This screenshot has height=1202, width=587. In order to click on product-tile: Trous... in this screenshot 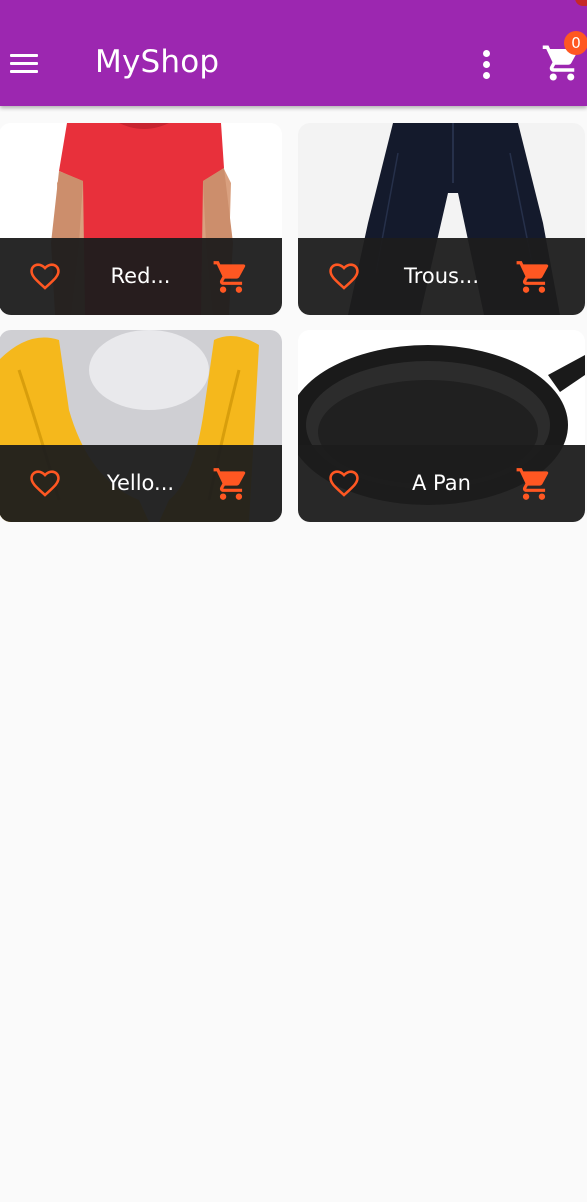, I will do `click(441, 219)`.